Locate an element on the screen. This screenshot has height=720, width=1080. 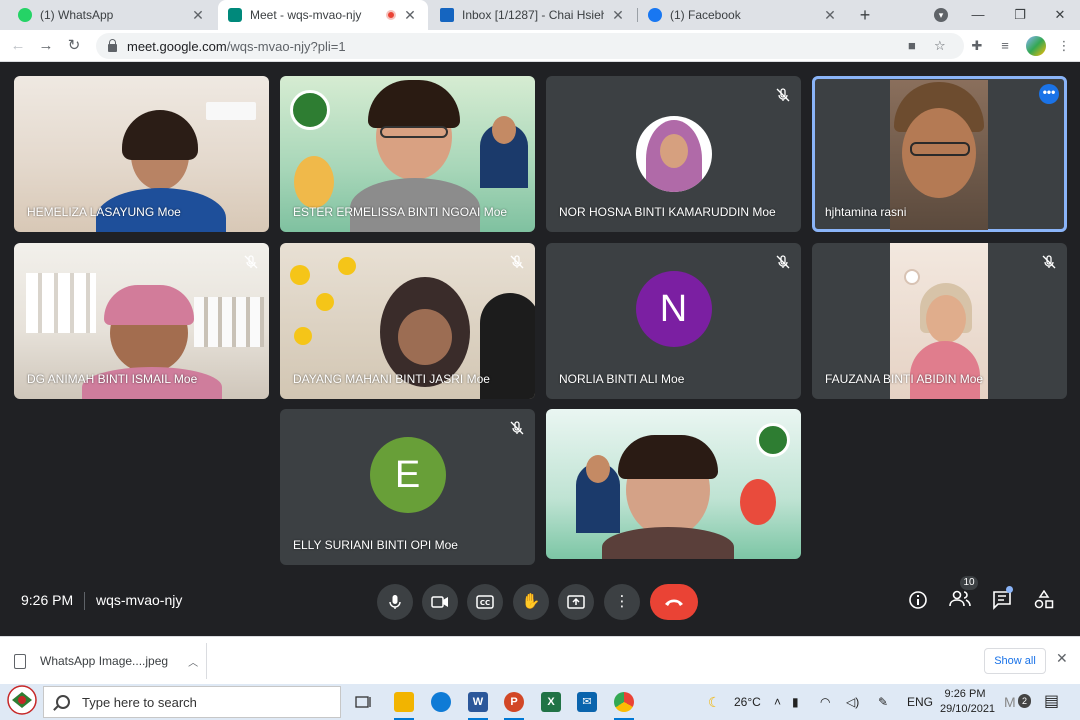
participant-tile: ESTER ERMELISSA BINTI NGOAI Moe is located at coordinates (407, 154).